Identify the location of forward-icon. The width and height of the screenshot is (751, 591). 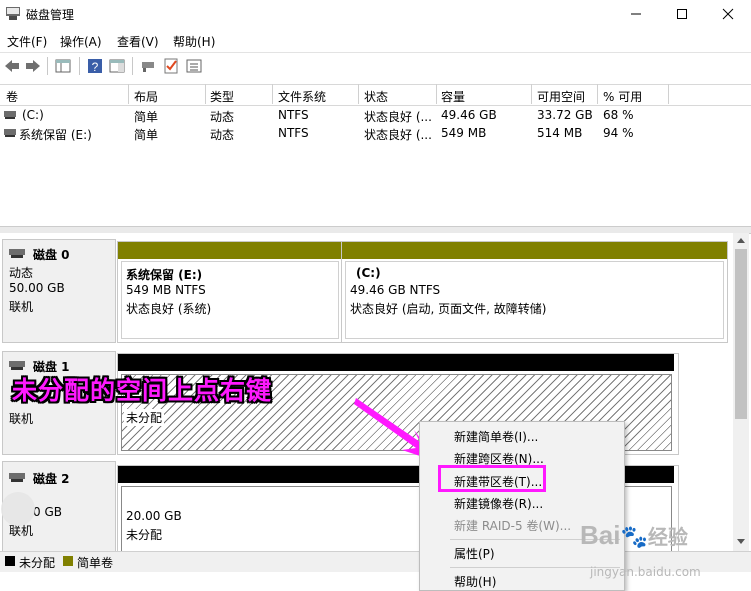
(33, 66).